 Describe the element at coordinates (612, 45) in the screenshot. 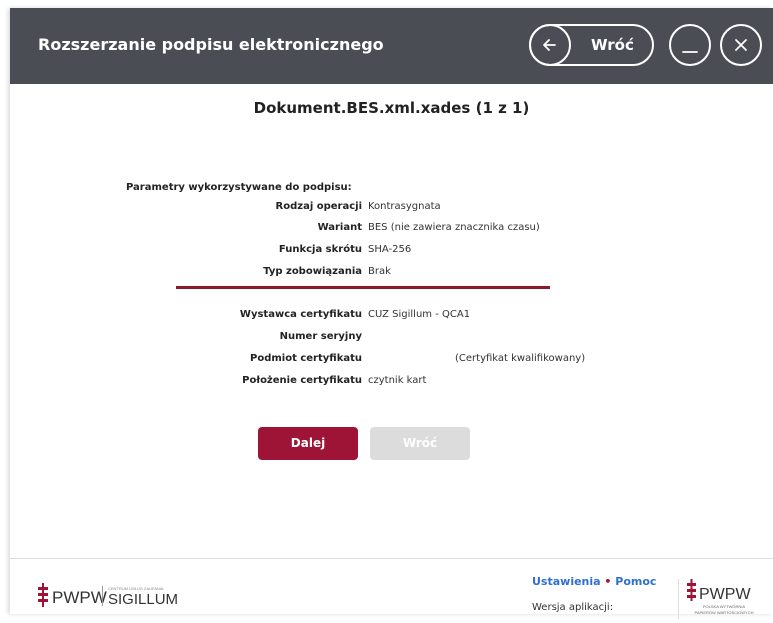

I see `header-back-label: Wróć` at that location.